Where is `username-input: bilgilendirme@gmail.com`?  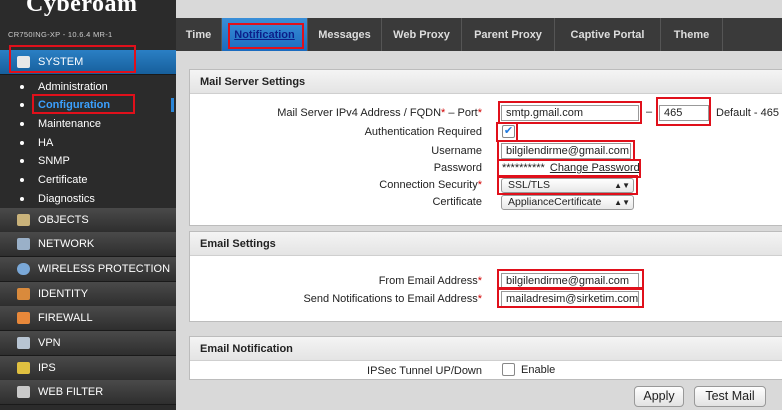 username-input: bilgilendirme@gmail.com is located at coordinates (566, 151).